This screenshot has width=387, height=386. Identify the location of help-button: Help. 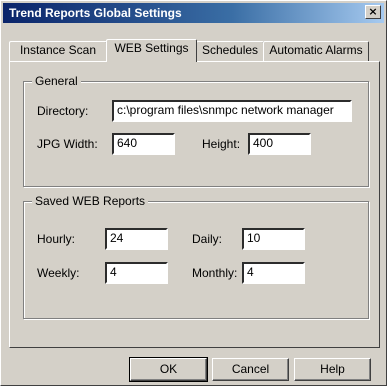
(332, 369).